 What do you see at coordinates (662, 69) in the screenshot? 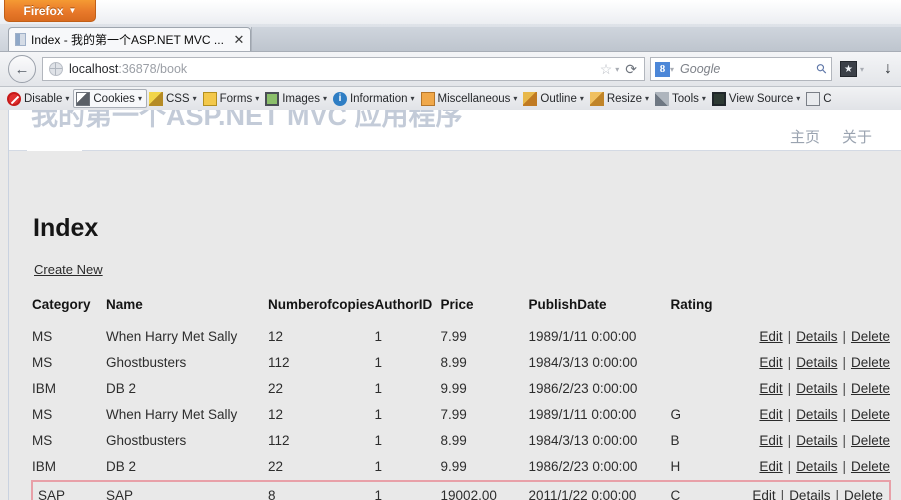
I see `google-icon: 8` at bounding box center [662, 69].